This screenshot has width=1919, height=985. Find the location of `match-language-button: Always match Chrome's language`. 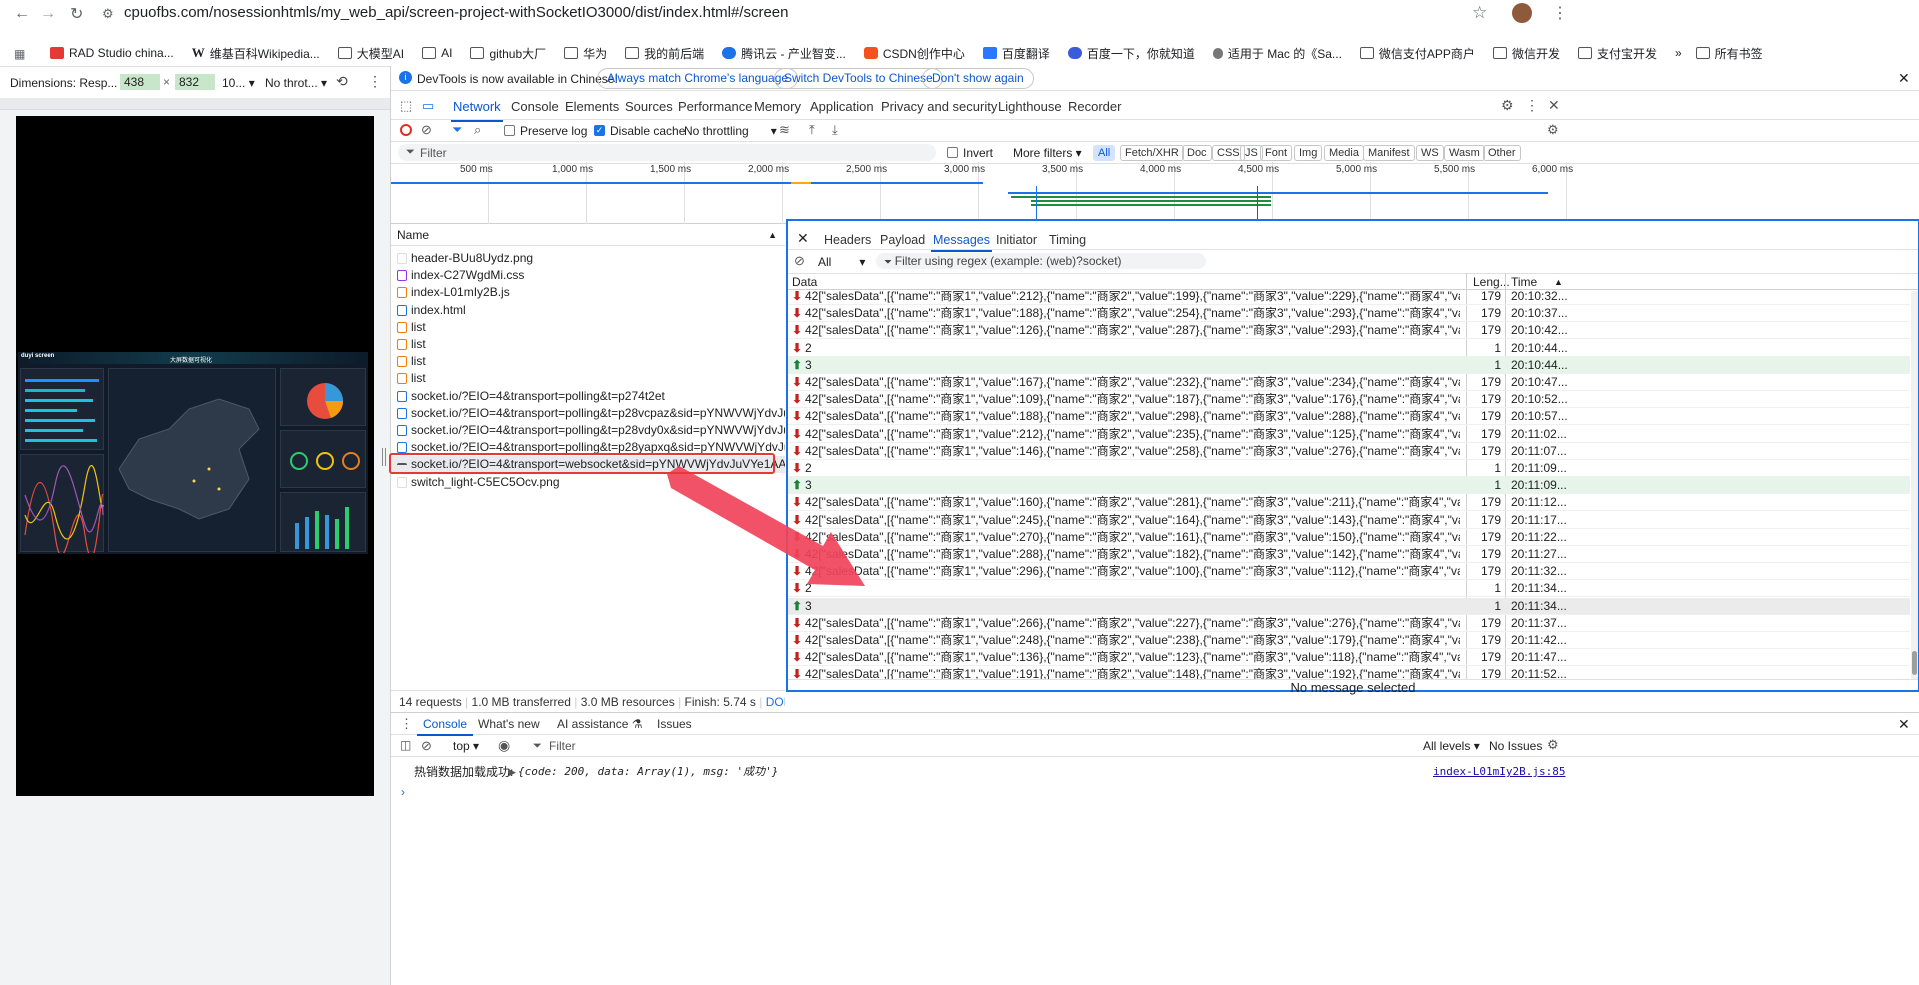

match-language-button: Always match Chrome's language is located at coordinates (698, 78).